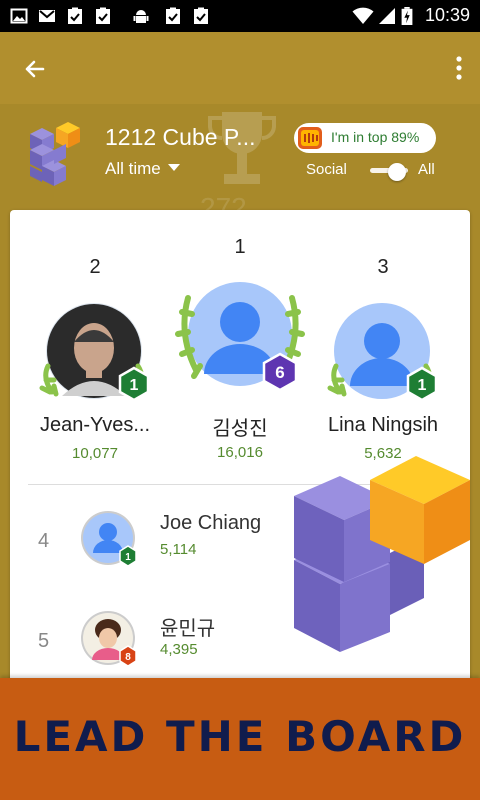 The image size is (480, 800). What do you see at coordinates (128, 657) in the screenshot?
I see `level-badge-text: 8` at bounding box center [128, 657].